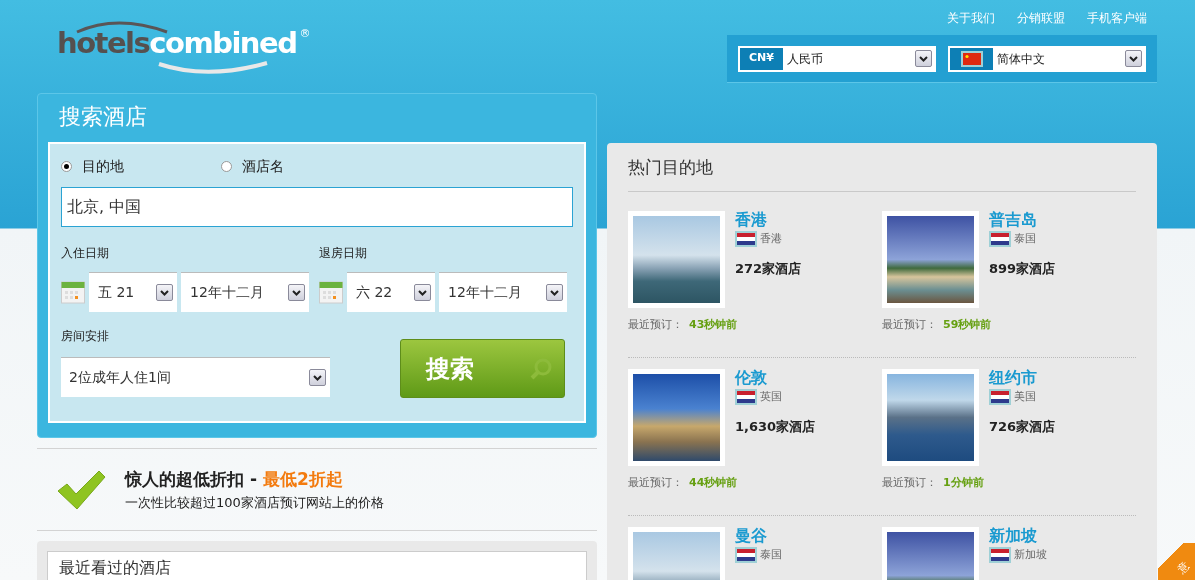  What do you see at coordinates (768, 269) in the screenshot?
I see `hotel-count: 272家酒店` at bounding box center [768, 269].